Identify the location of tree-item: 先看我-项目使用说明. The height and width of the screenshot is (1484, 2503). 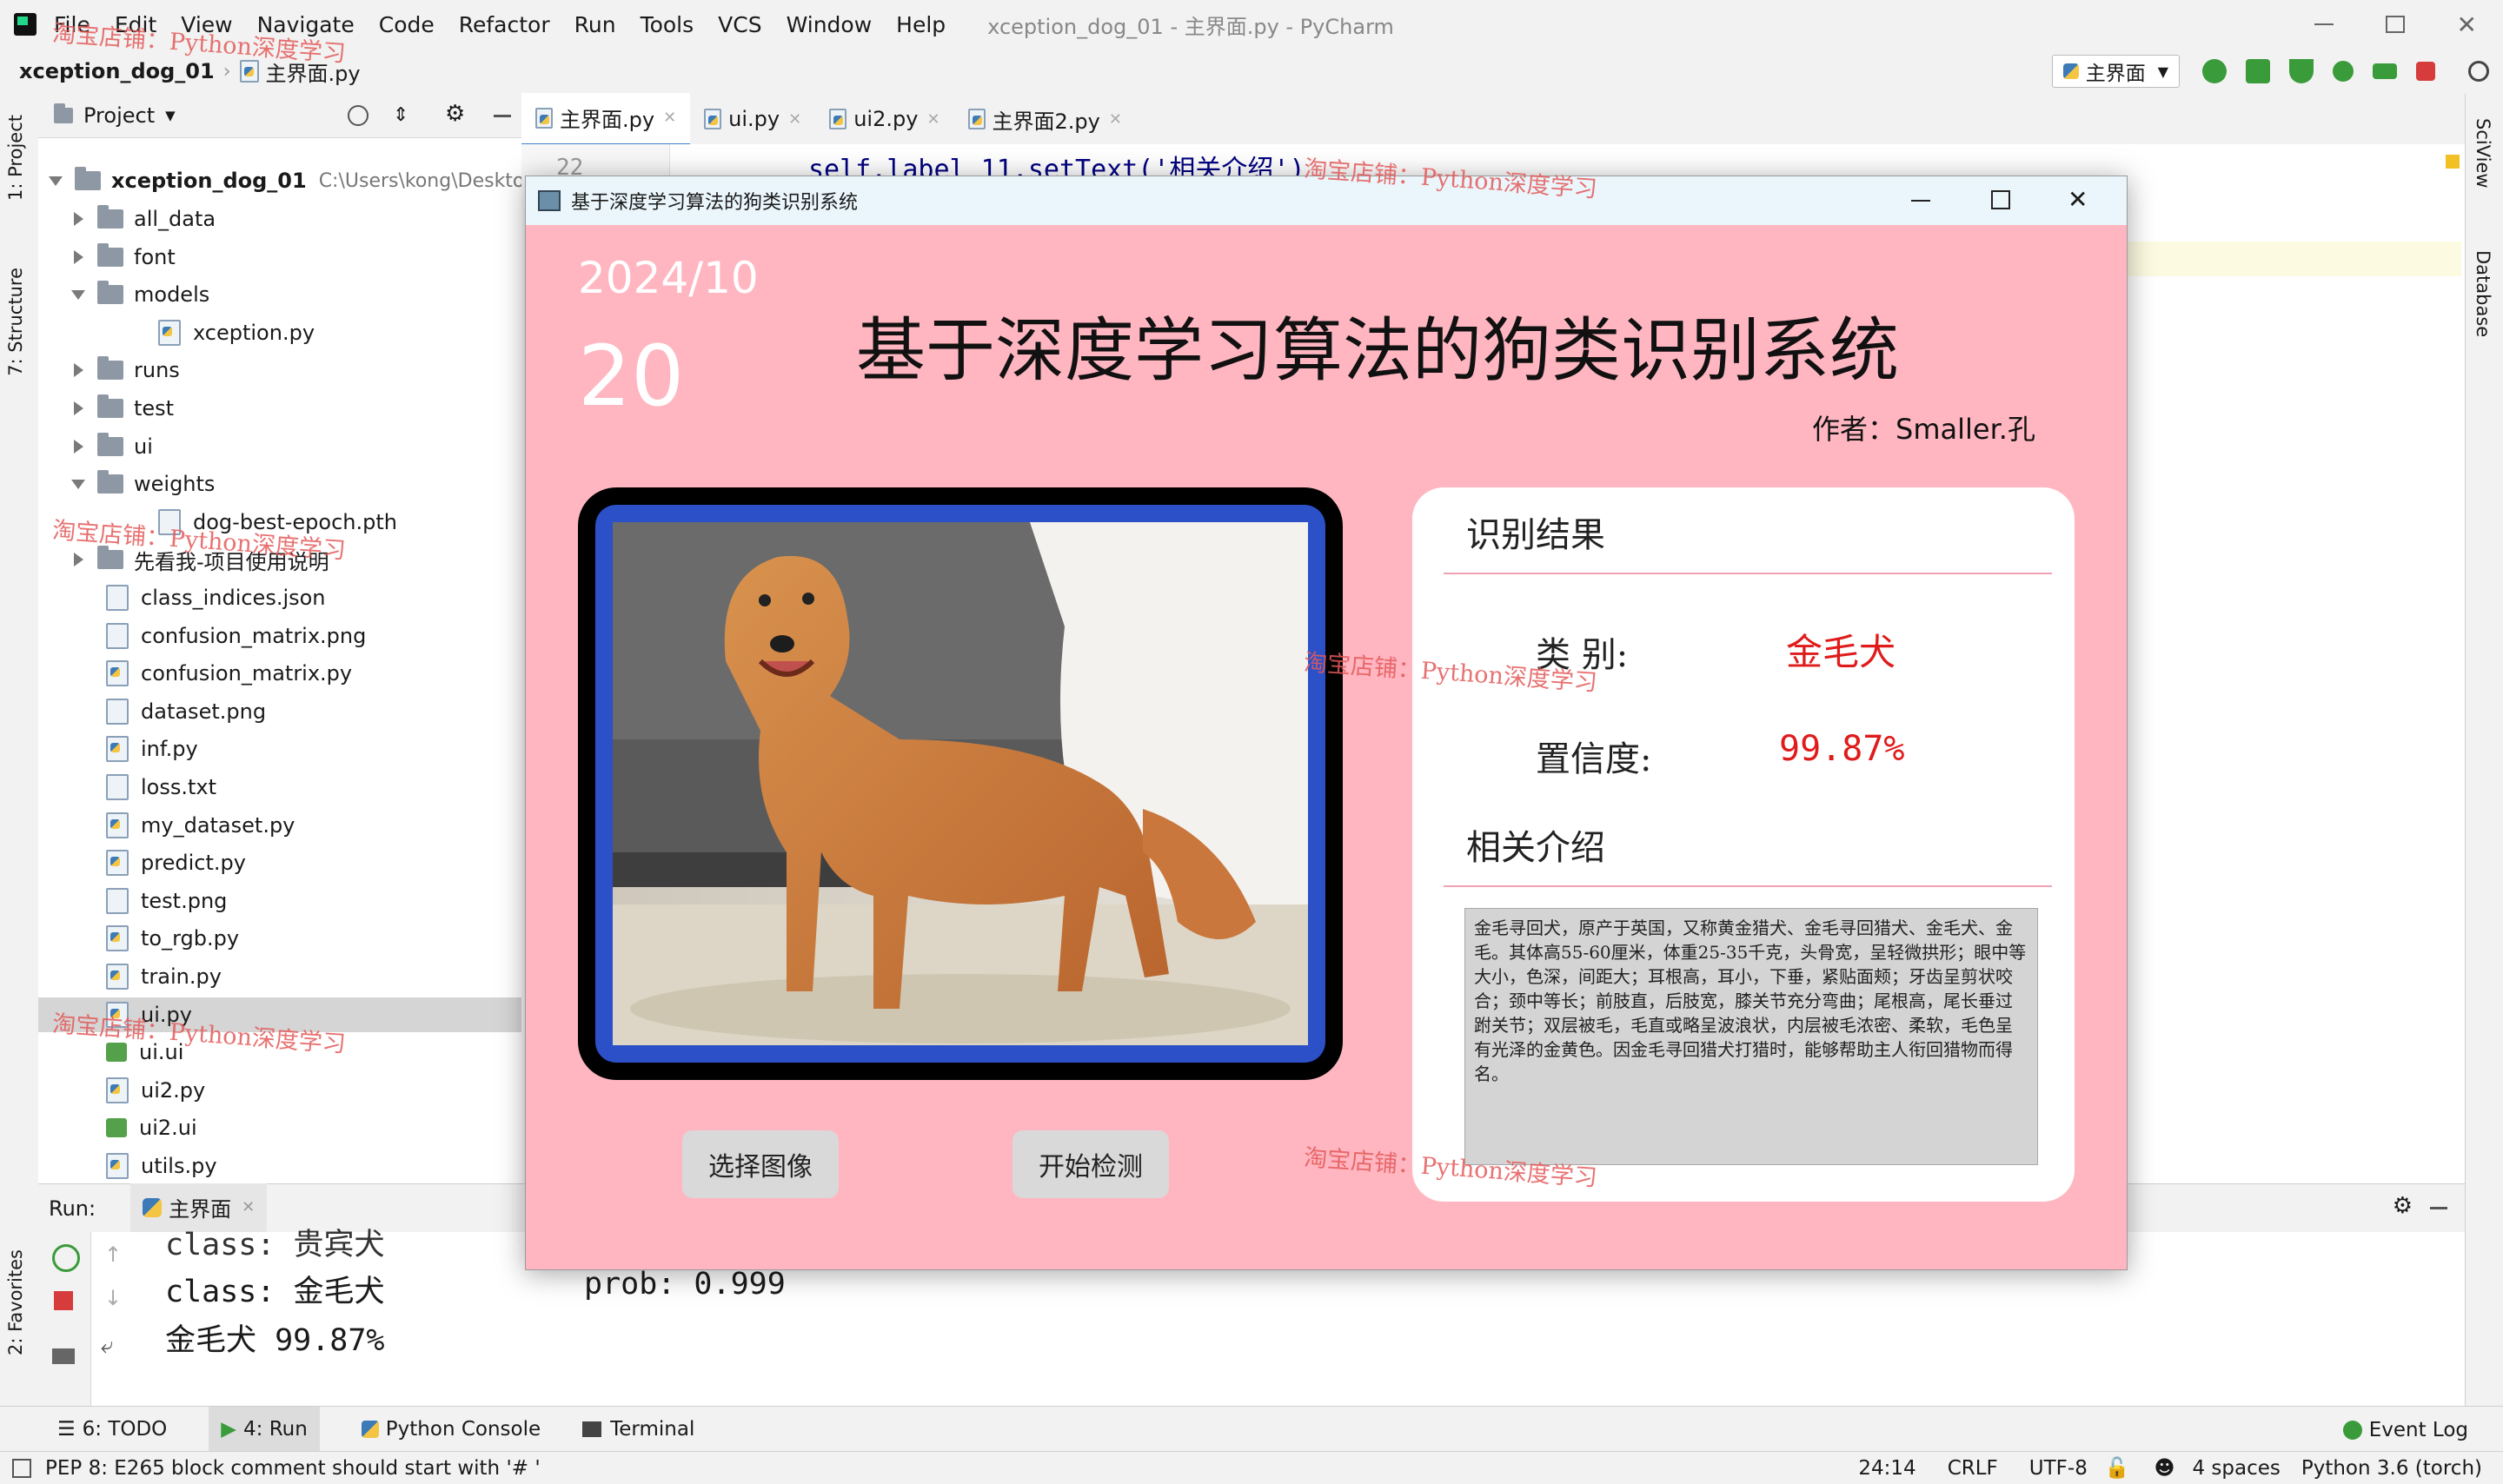
(200, 559).